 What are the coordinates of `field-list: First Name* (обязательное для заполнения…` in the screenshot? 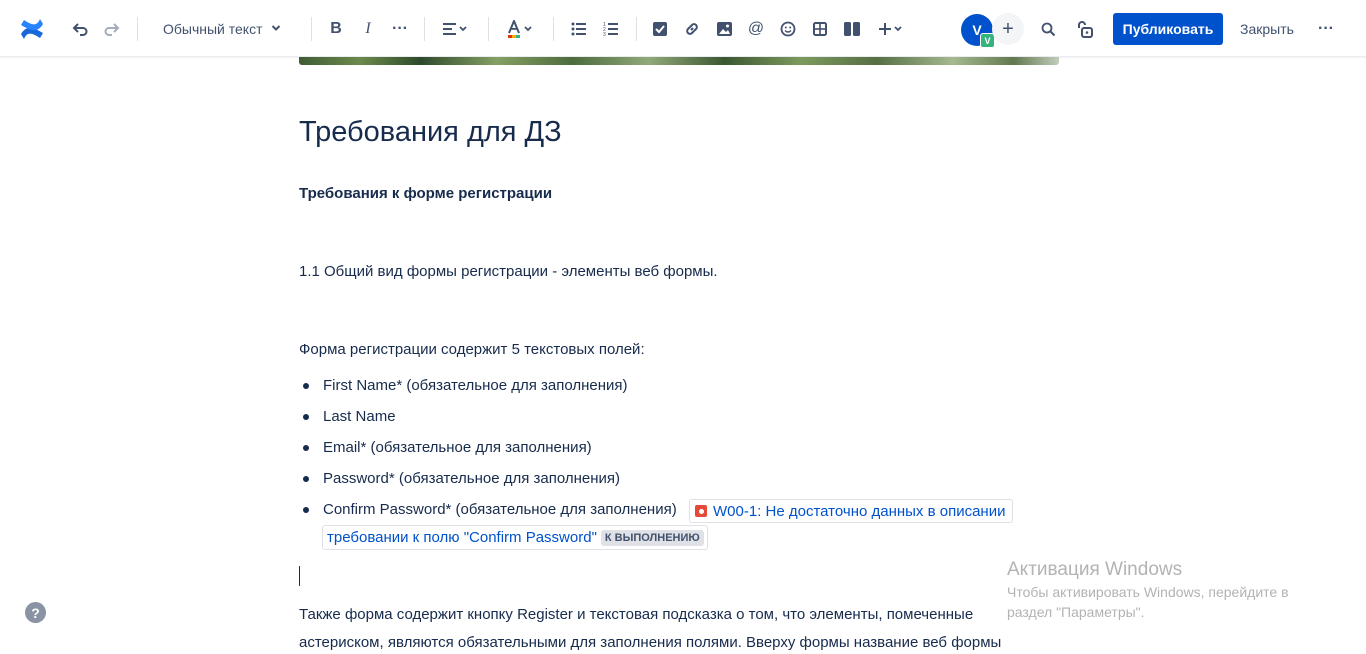 It's located at (488, 453).